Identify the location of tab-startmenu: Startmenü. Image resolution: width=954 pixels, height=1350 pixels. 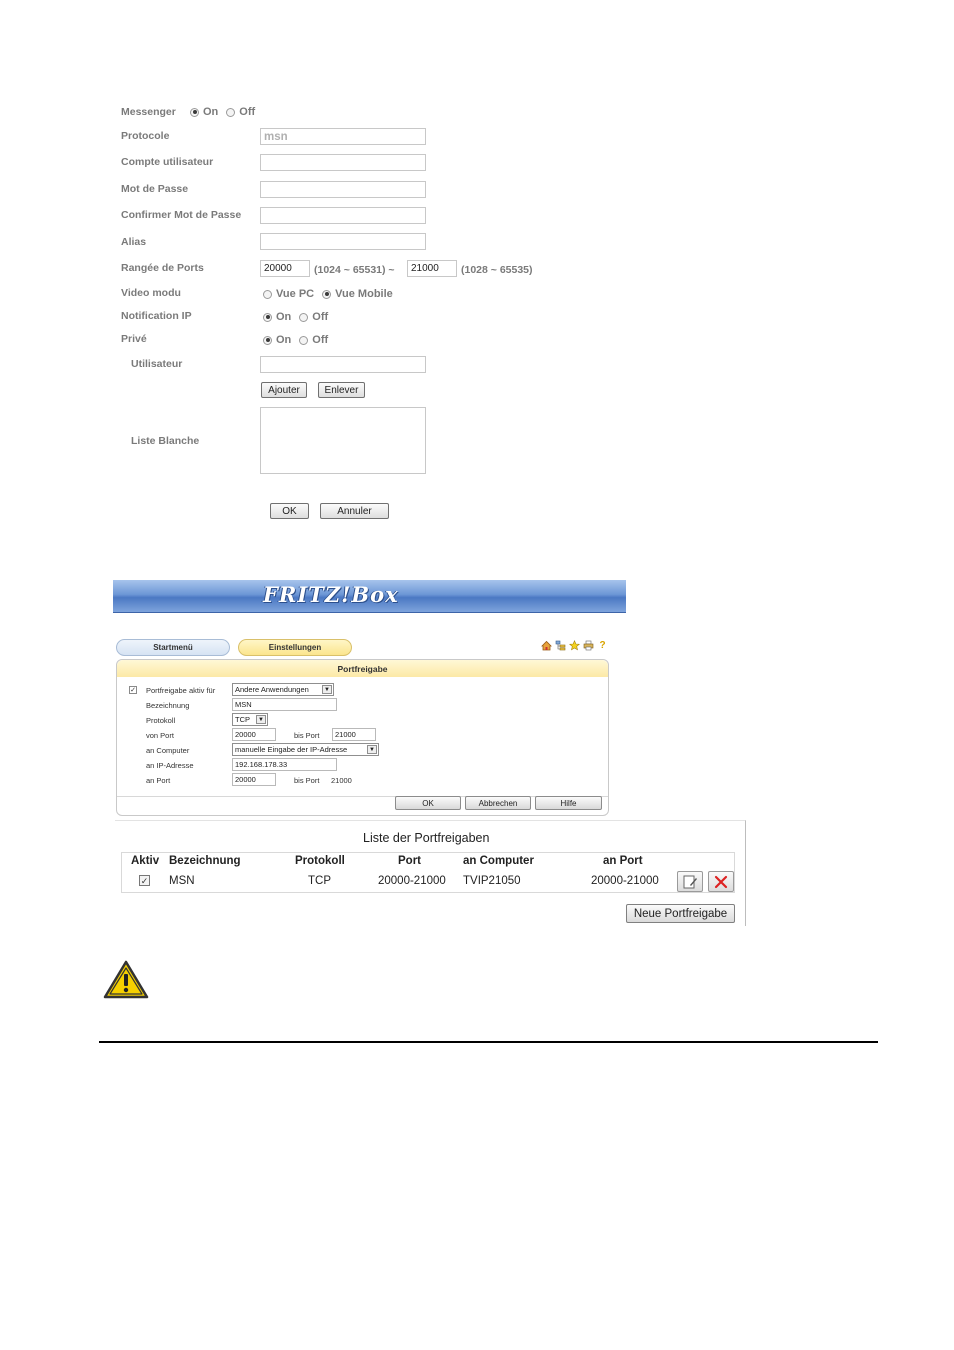
(173, 647).